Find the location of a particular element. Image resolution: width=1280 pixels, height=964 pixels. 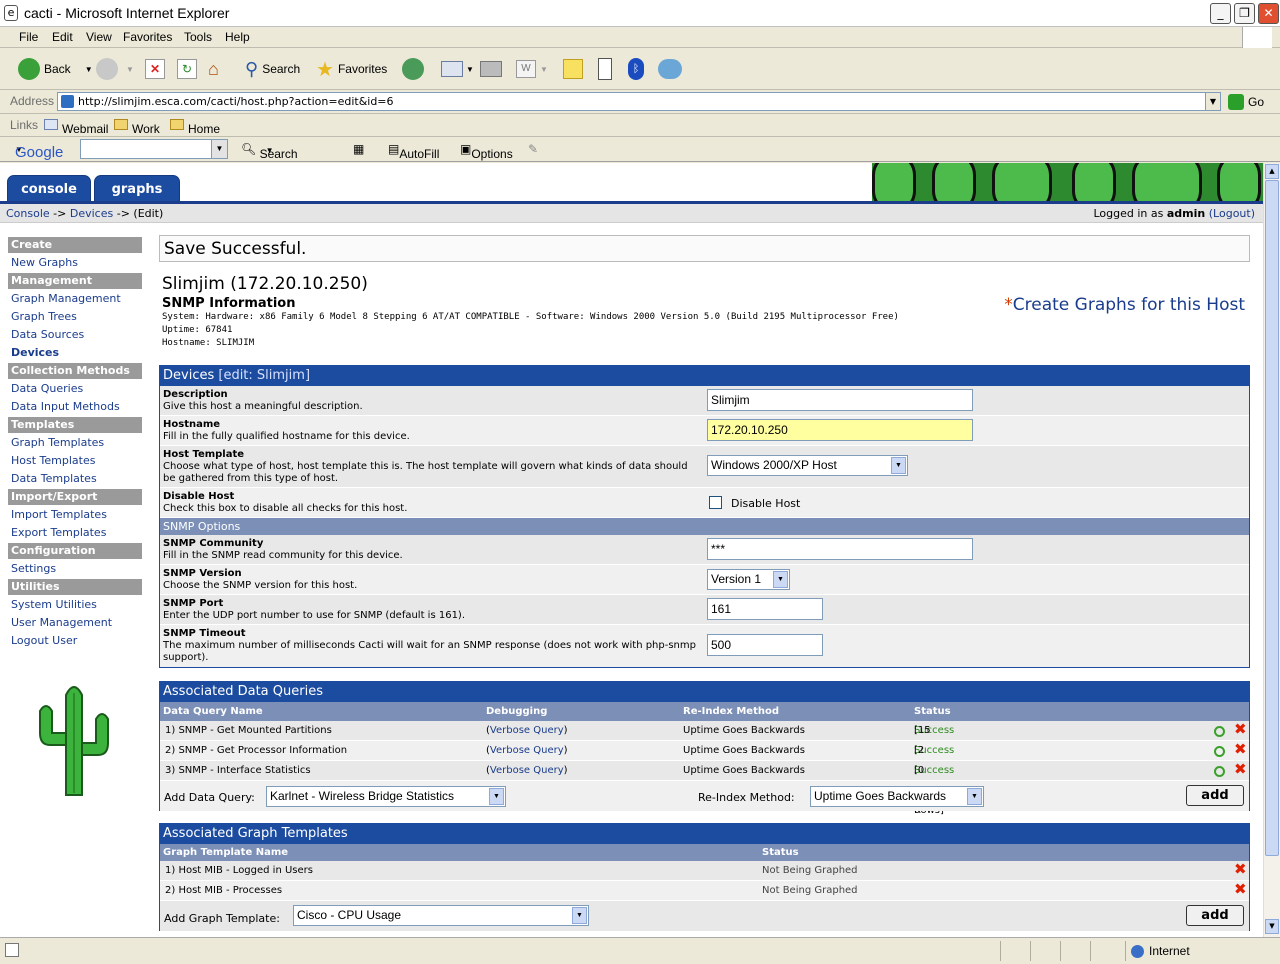

sidebar-item-data-templates: Data Templates is located at coordinates (75, 480).